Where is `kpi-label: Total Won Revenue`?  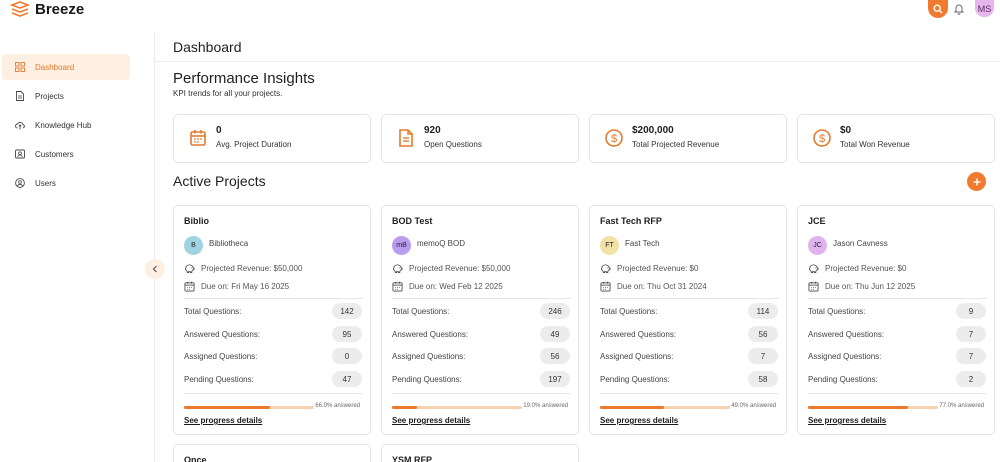 kpi-label: Total Won Revenue is located at coordinates (875, 144).